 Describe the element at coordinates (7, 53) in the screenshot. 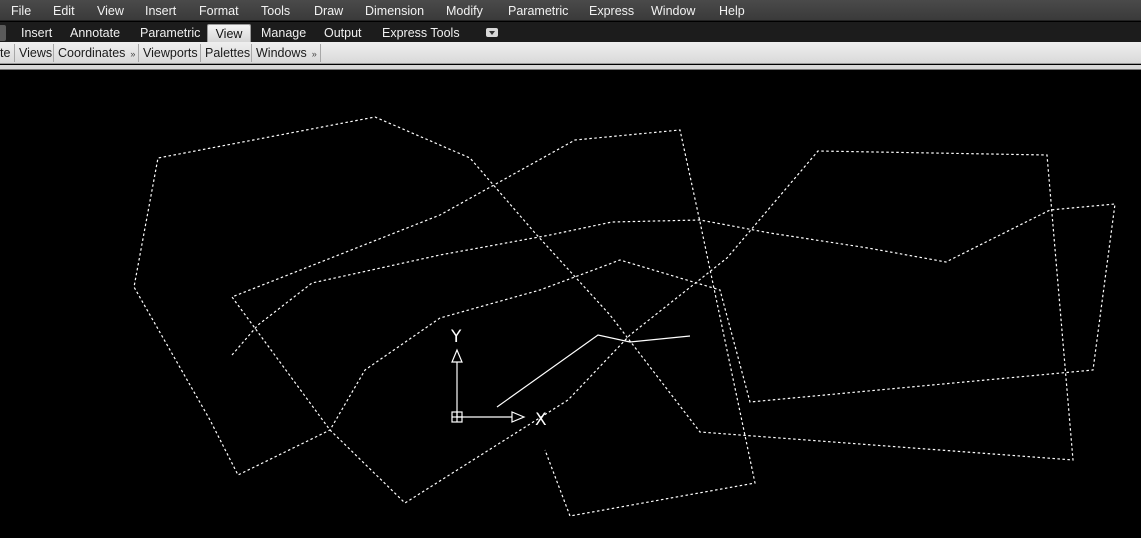

I see `panel-partial: te` at that location.